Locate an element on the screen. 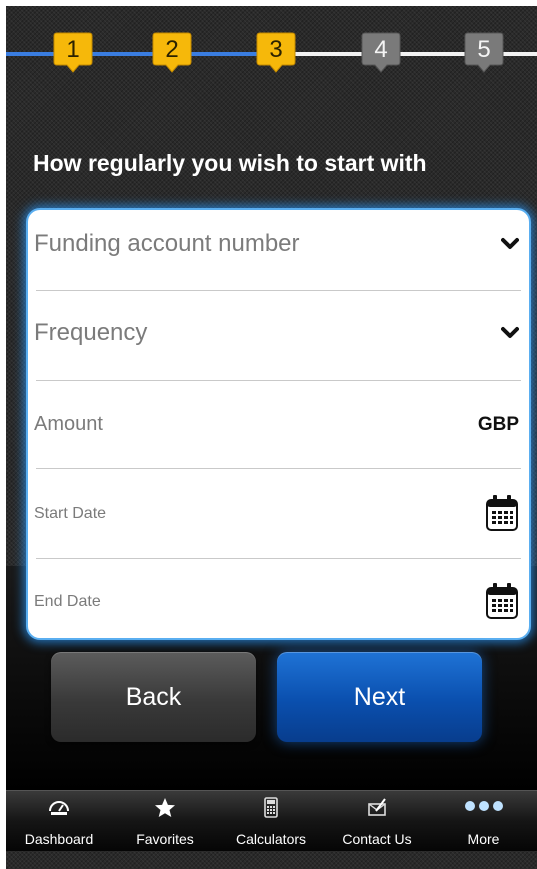 Image resolution: width=537 pixels, height=869 pixels. start-date-placeholder: Start Date is located at coordinates (70, 513).